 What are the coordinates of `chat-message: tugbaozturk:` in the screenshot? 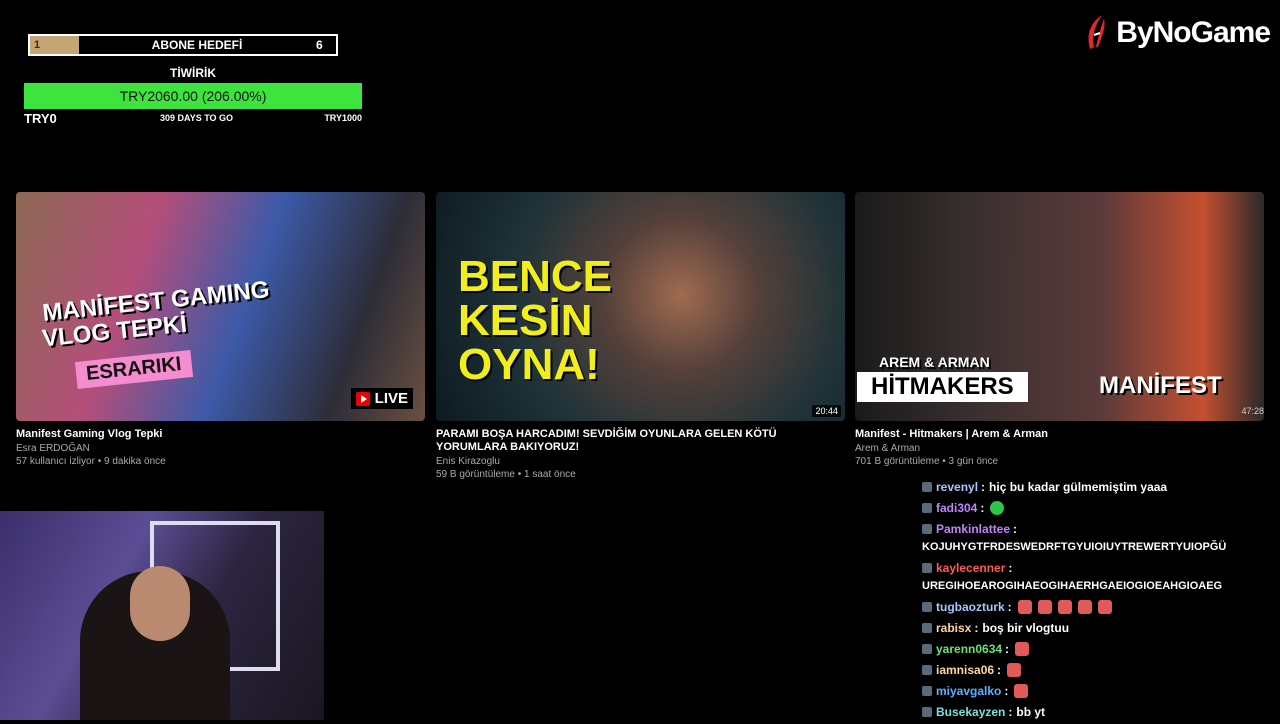 It's located at (1097, 607).